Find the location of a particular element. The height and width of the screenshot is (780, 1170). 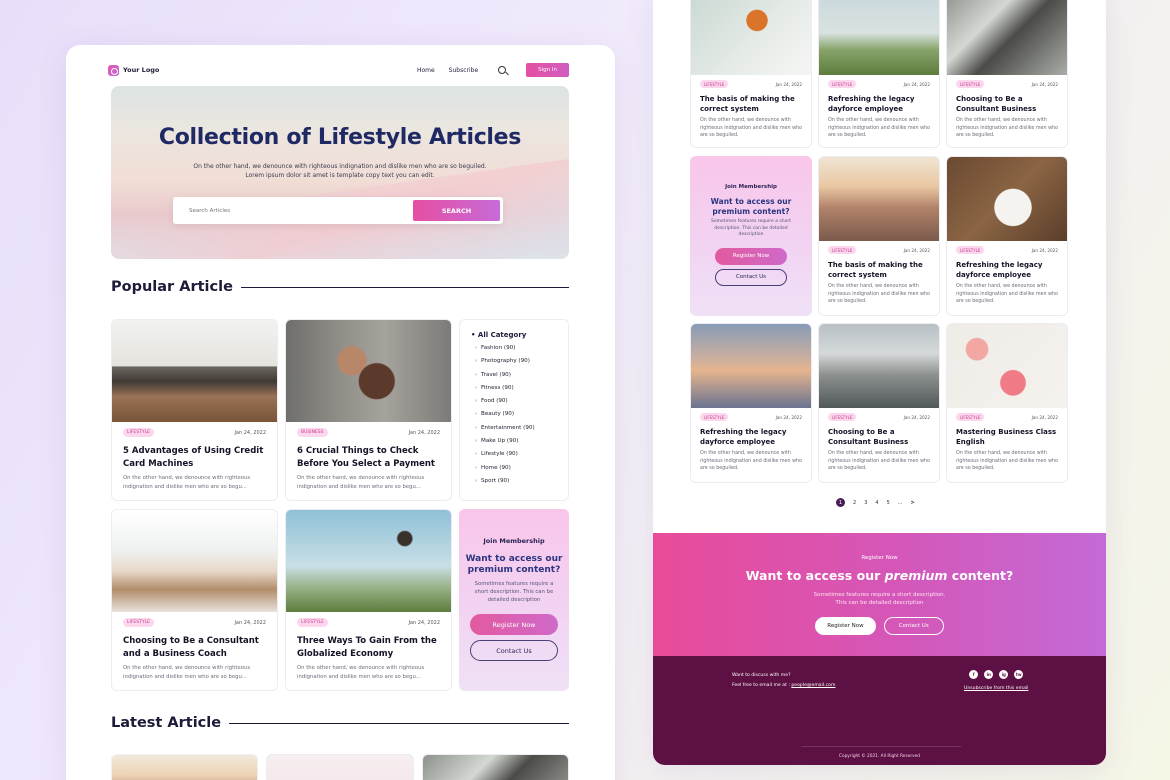

cta-contact-button: Contact Us is located at coordinates (913, 626).